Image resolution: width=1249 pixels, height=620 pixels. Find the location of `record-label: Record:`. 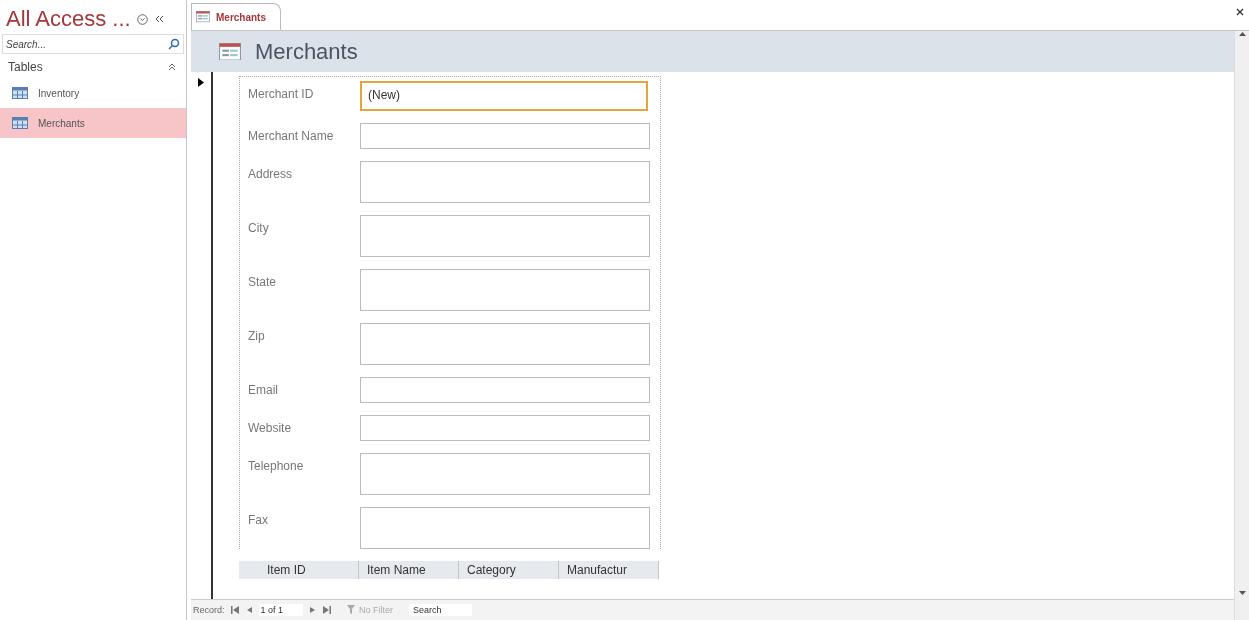

record-label: Record: is located at coordinates (209, 610).